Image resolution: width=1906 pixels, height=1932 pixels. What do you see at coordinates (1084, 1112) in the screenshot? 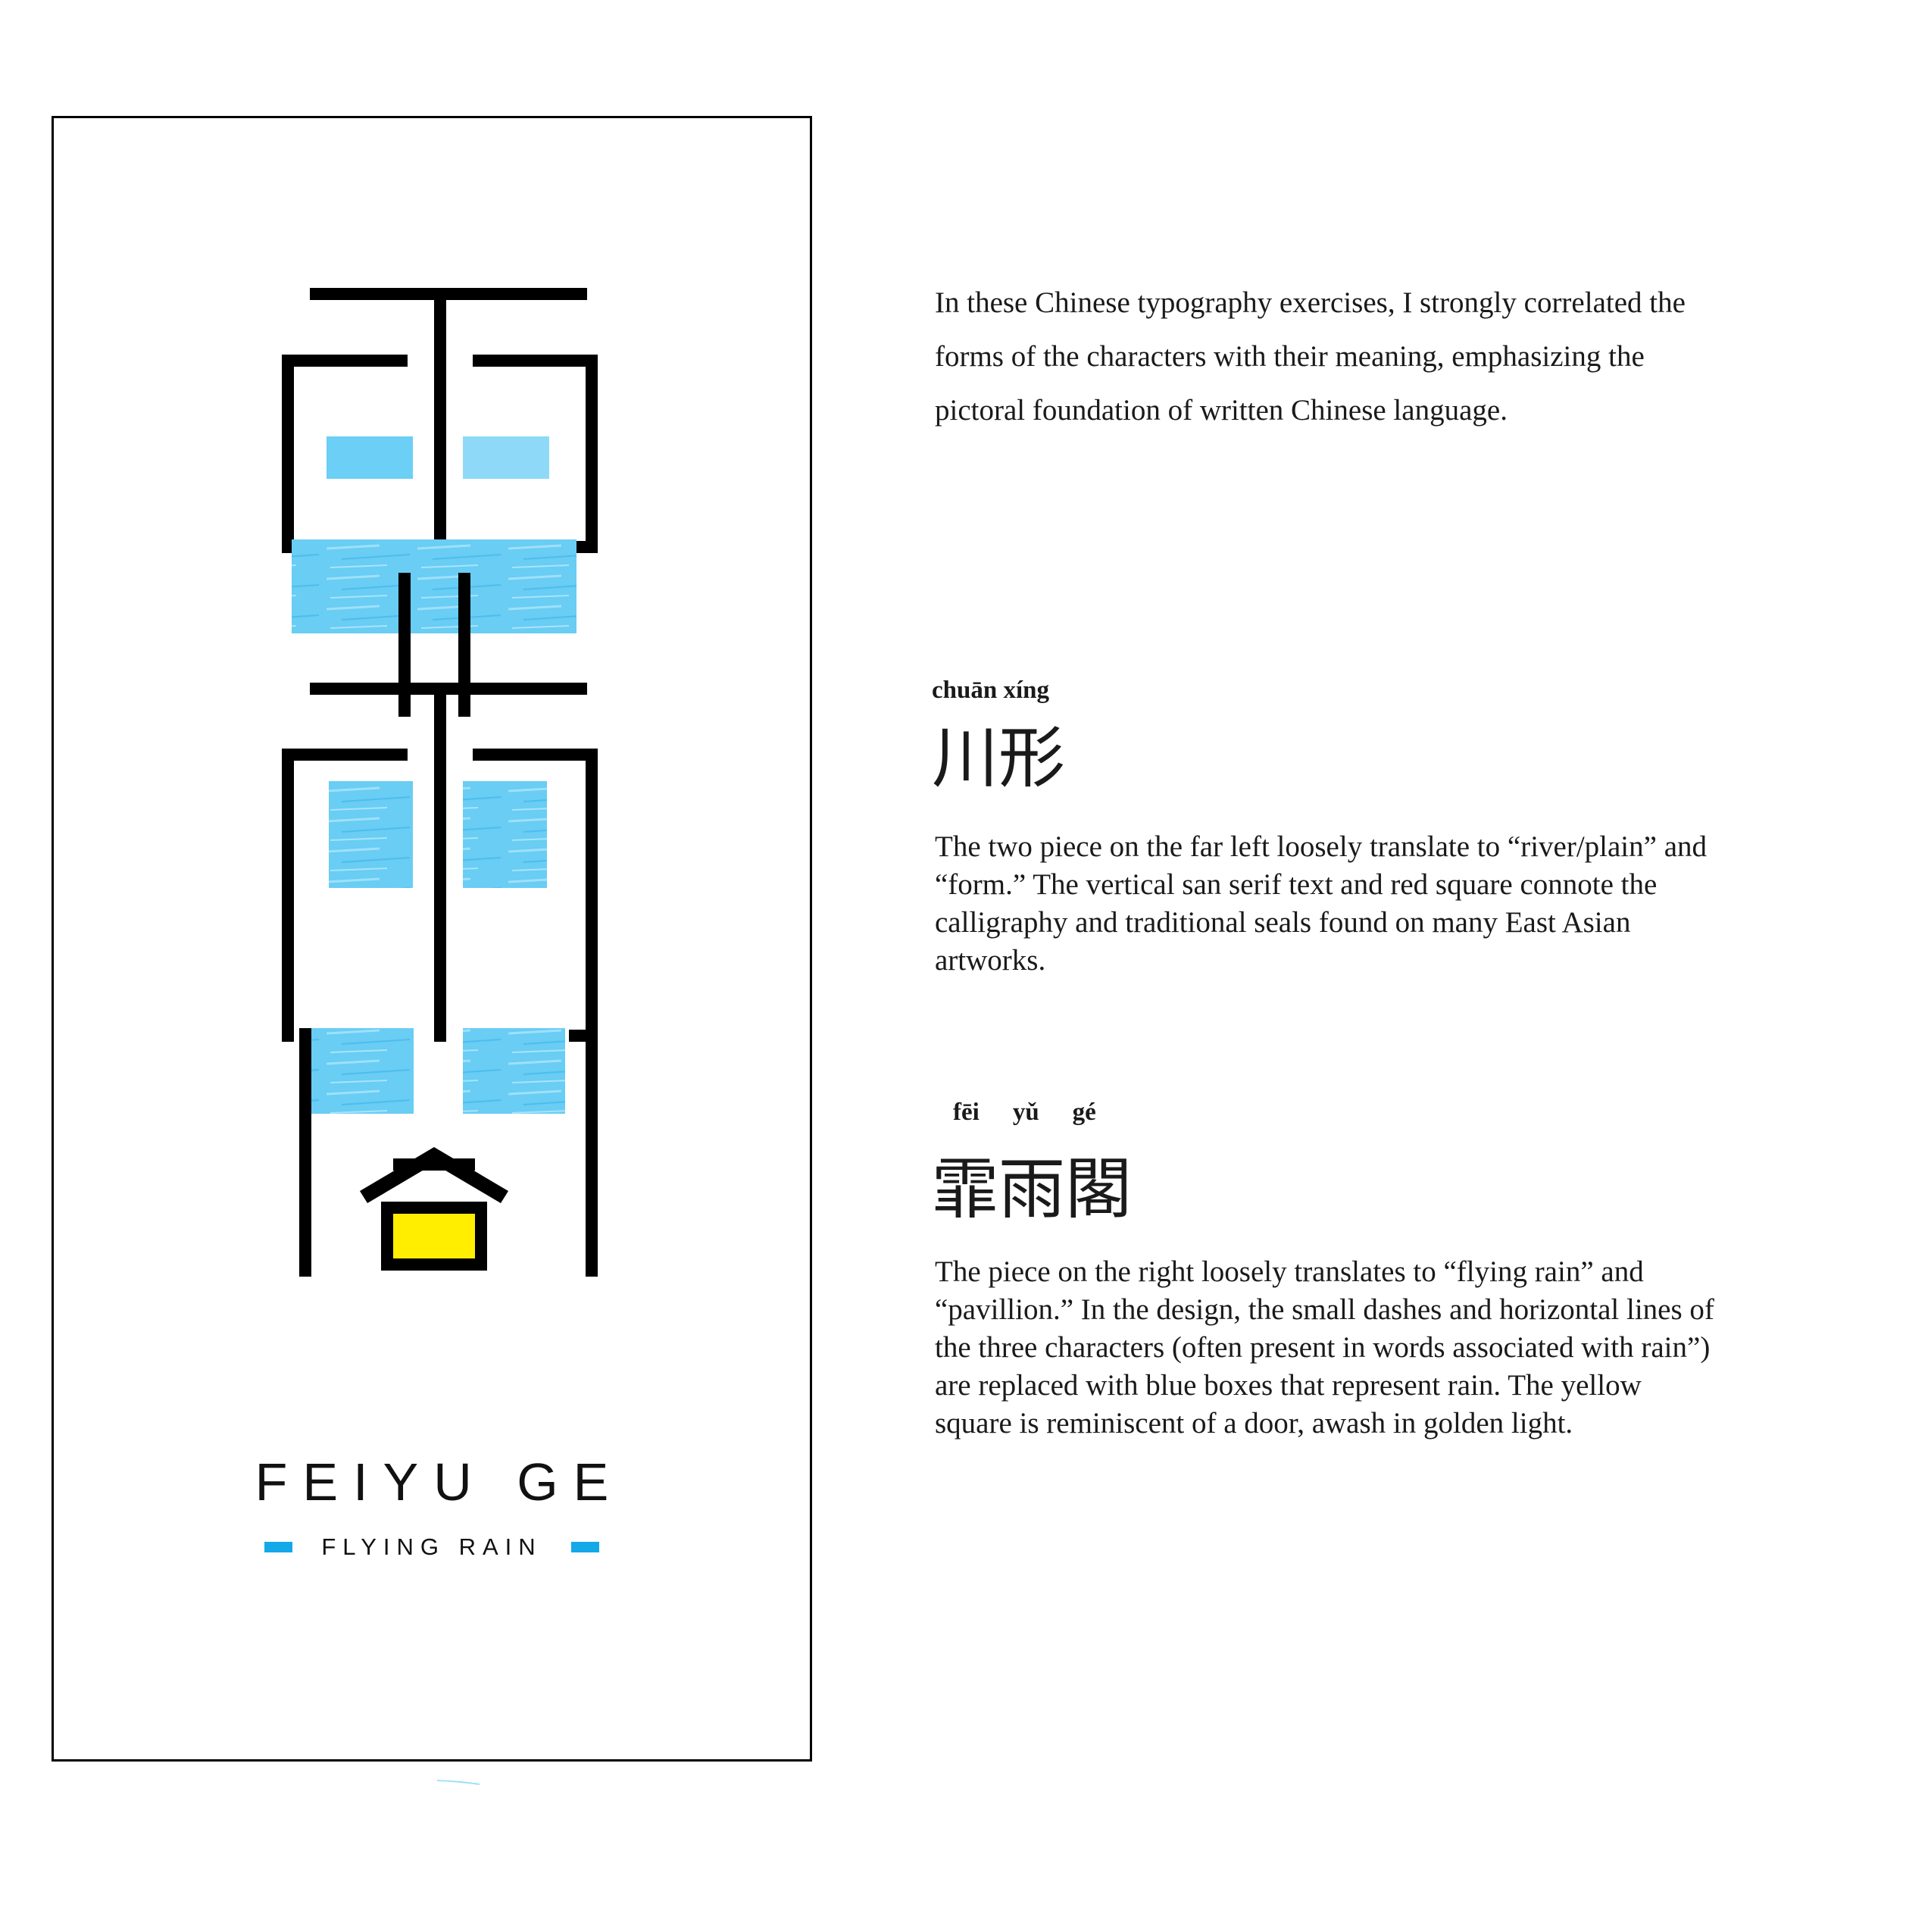
I see `pinyin-ge: gé` at bounding box center [1084, 1112].